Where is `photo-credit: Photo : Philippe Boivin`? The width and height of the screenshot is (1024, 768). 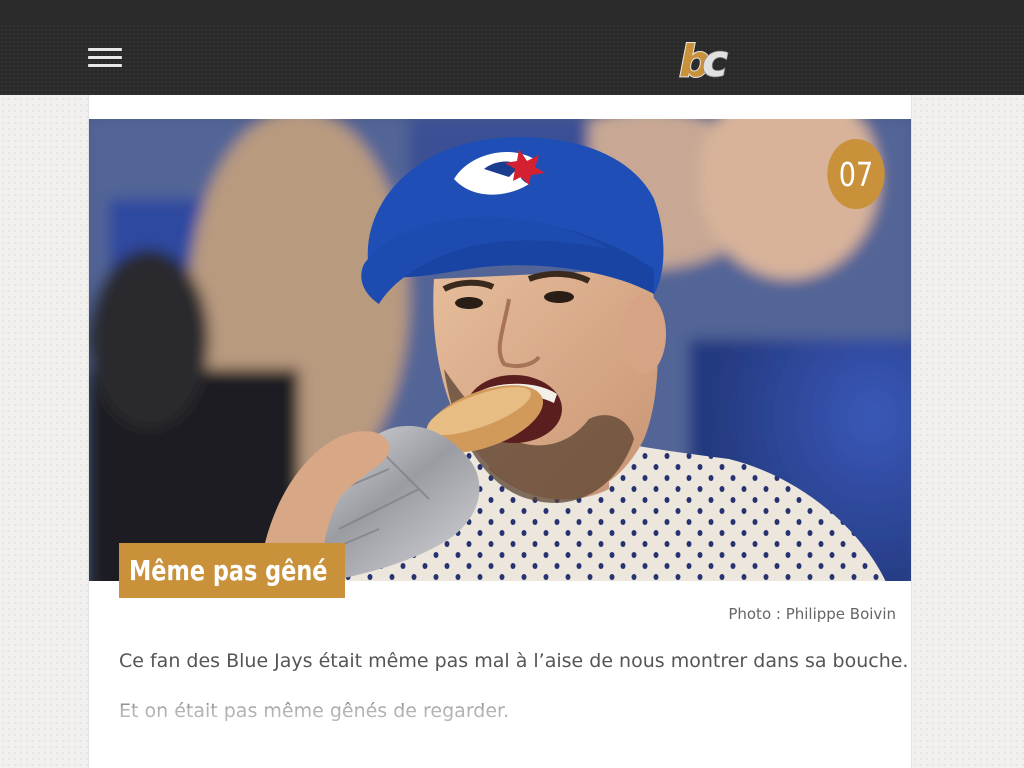
photo-credit: Photo : Philippe Boivin is located at coordinates (812, 614).